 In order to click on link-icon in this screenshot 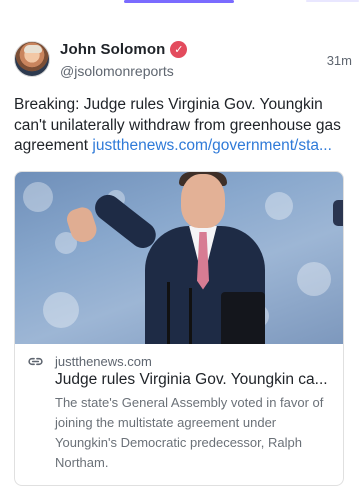, I will do `click(35, 361)`.